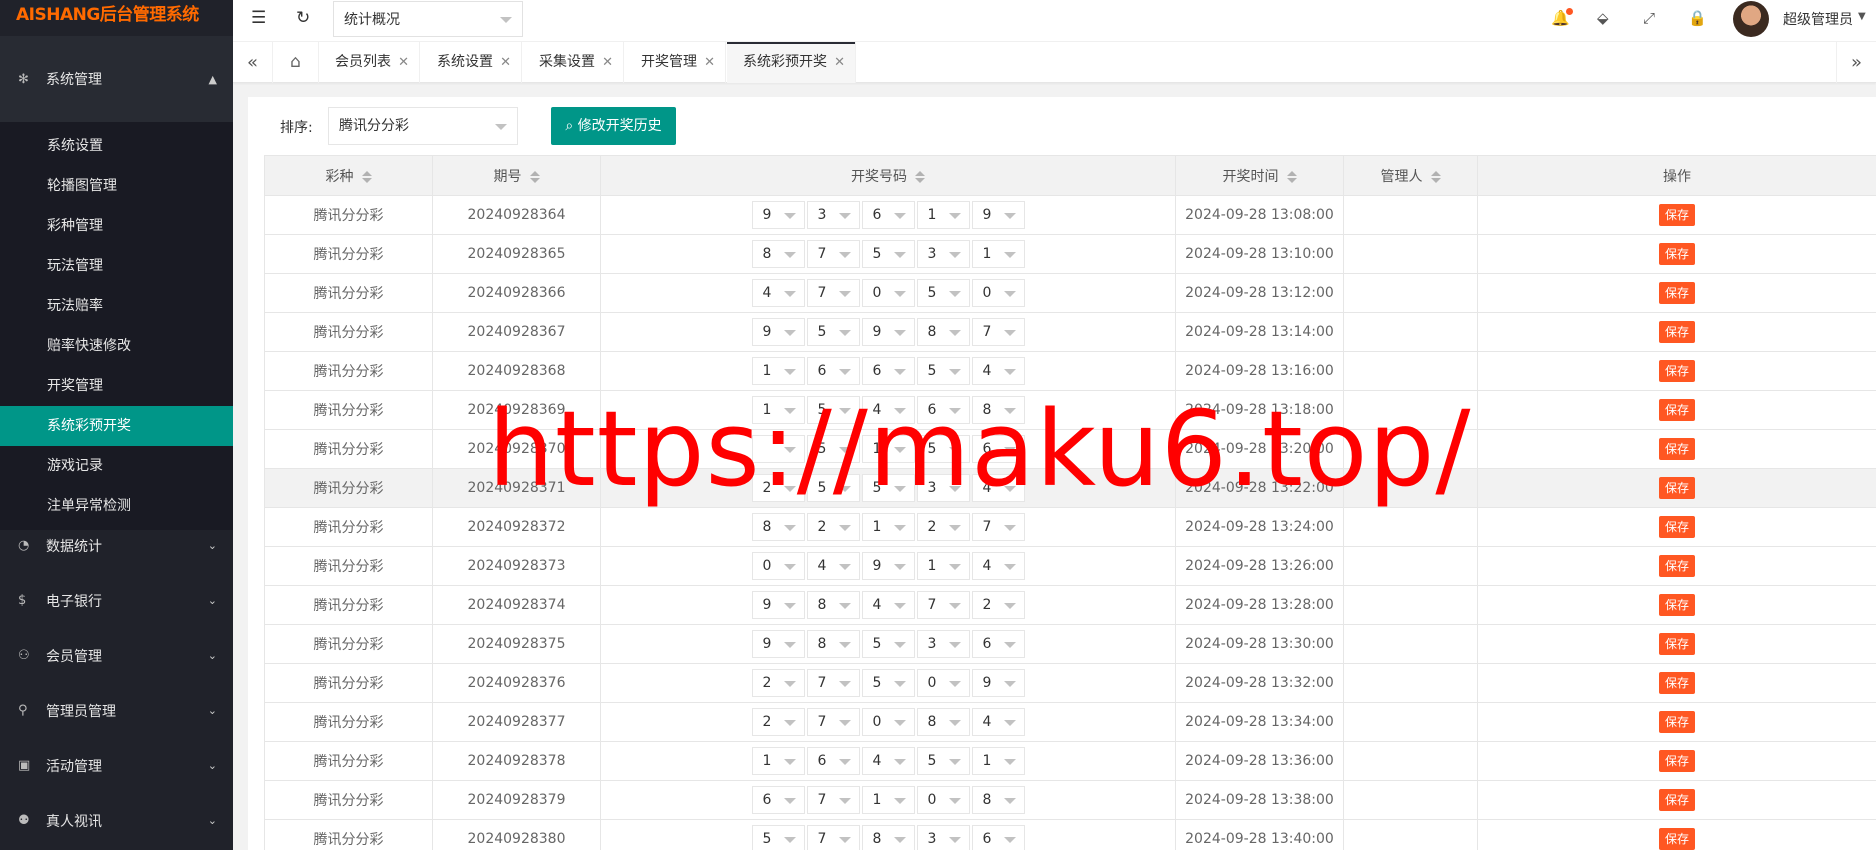  Describe the element at coordinates (1818, 19) in the screenshot. I see `admin-name: 超级管理员` at that location.